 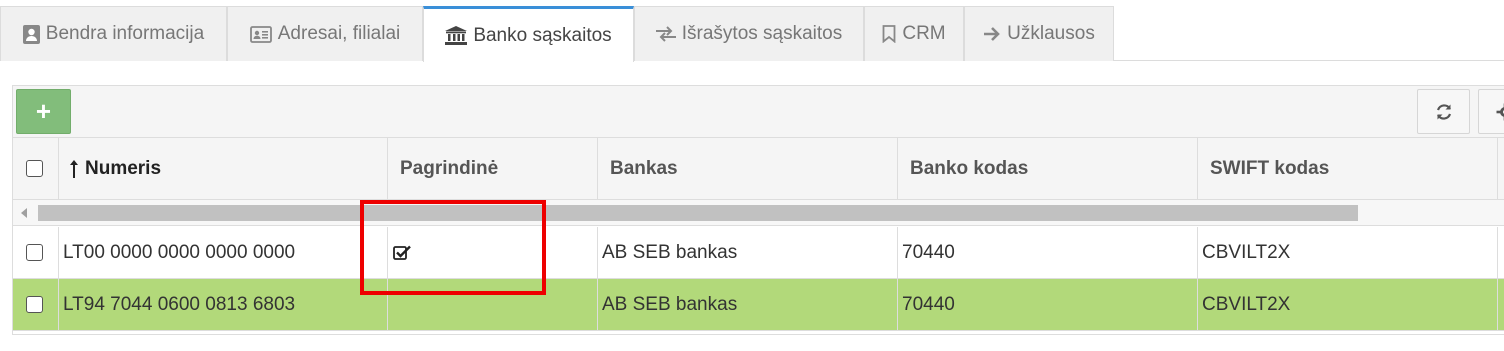 What do you see at coordinates (1348, 168) in the screenshot?
I see `column-header-swift: SWIFT kodas` at bounding box center [1348, 168].